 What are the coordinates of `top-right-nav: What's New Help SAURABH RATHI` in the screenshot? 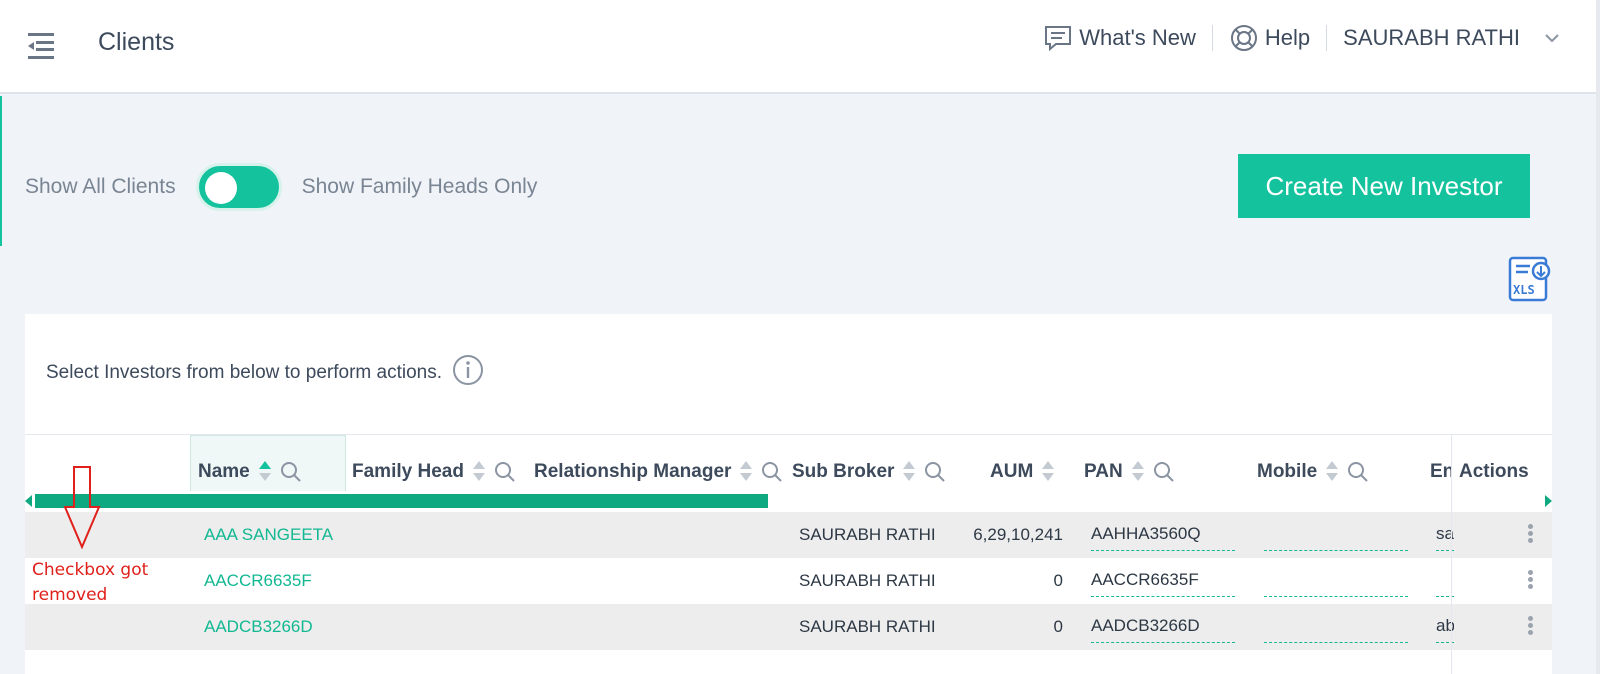 It's located at (1301, 38).